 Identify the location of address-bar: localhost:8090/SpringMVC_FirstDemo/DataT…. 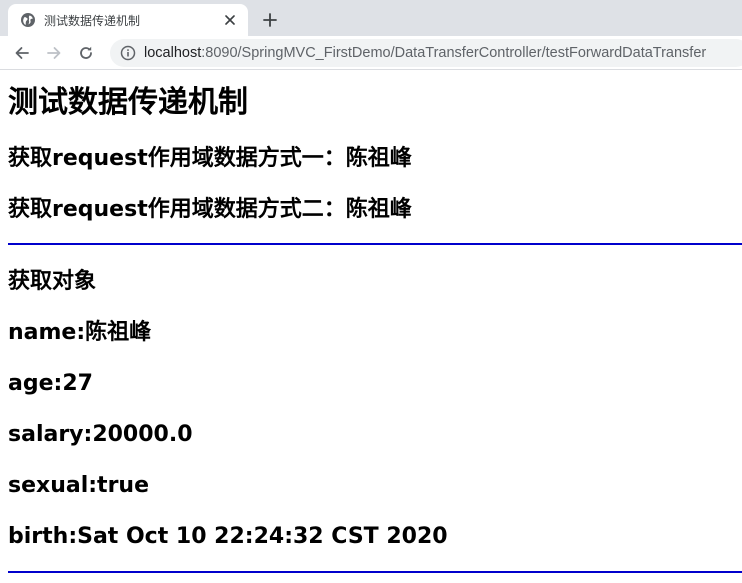
(426, 53).